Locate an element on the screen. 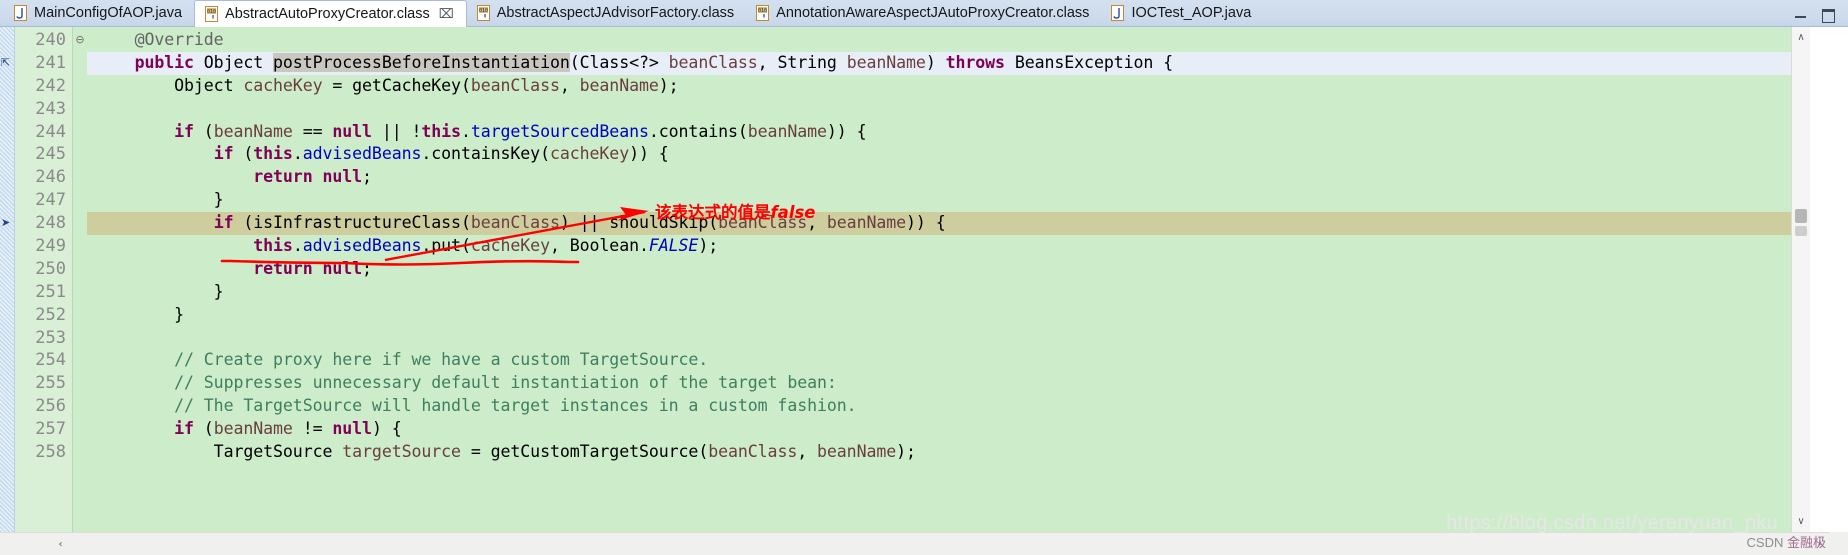 The width and height of the screenshot is (1848, 555). minimize-icon is located at coordinates (1800, 14).